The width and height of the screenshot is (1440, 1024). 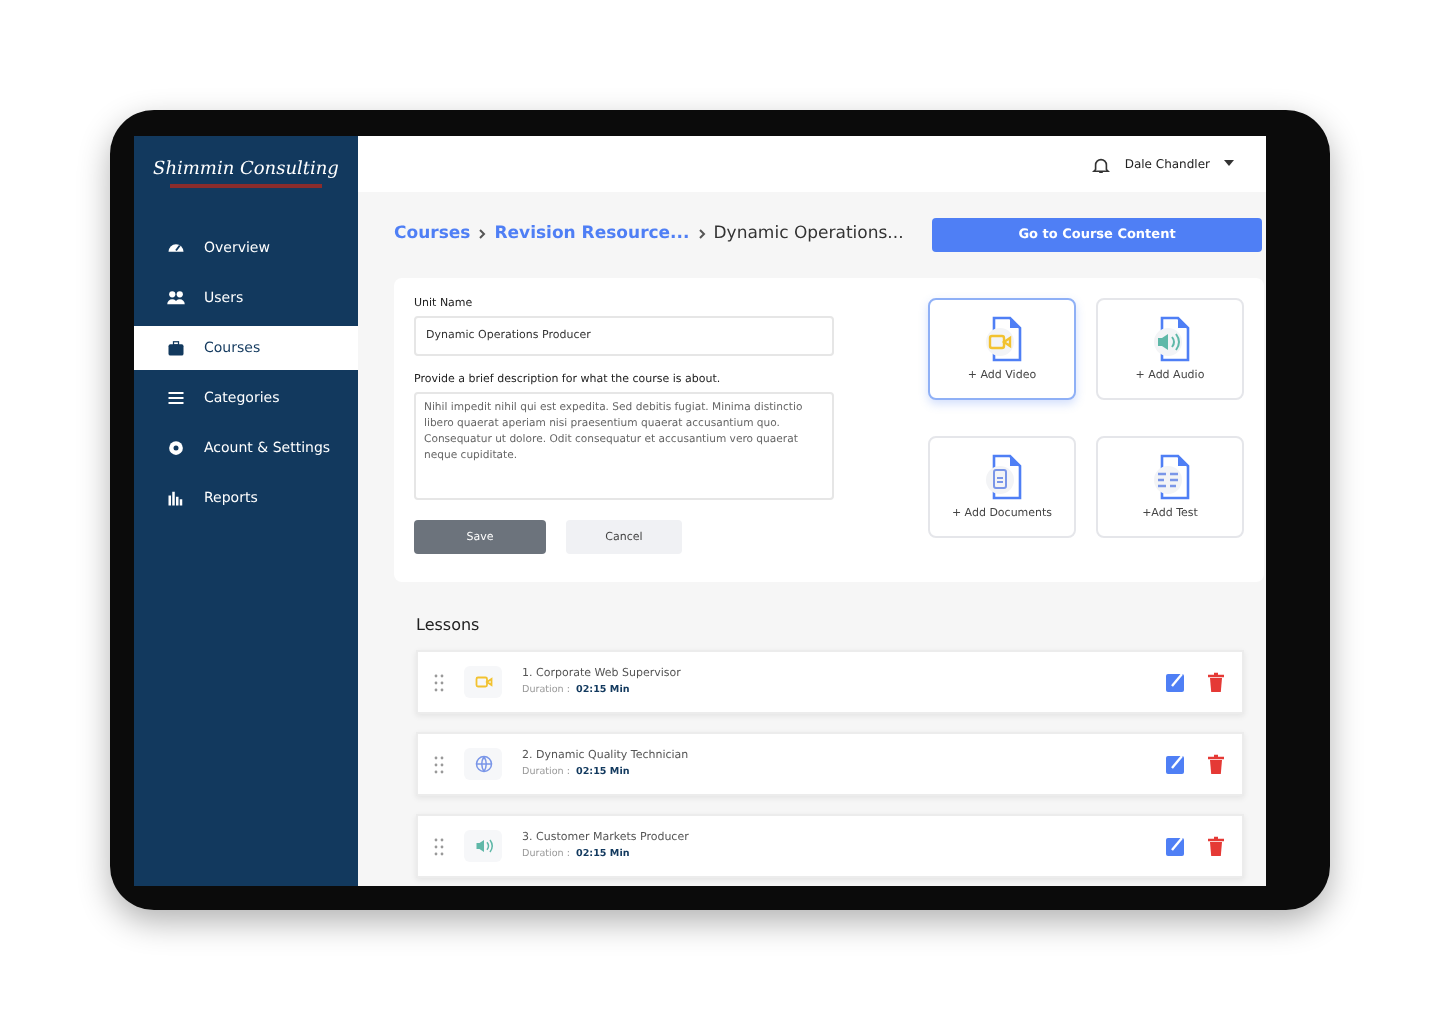 What do you see at coordinates (176, 448) in the screenshot?
I see `gear-icon` at bounding box center [176, 448].